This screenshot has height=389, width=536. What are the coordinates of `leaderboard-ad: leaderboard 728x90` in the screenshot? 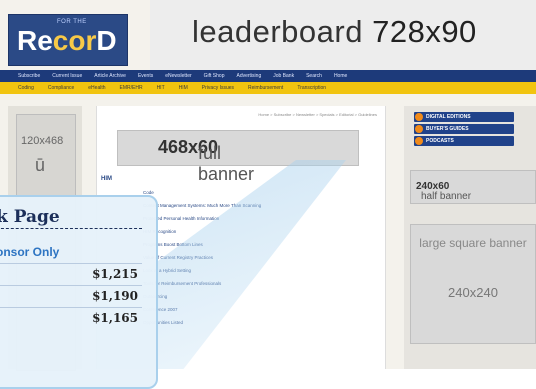 It's located at (343, 35).